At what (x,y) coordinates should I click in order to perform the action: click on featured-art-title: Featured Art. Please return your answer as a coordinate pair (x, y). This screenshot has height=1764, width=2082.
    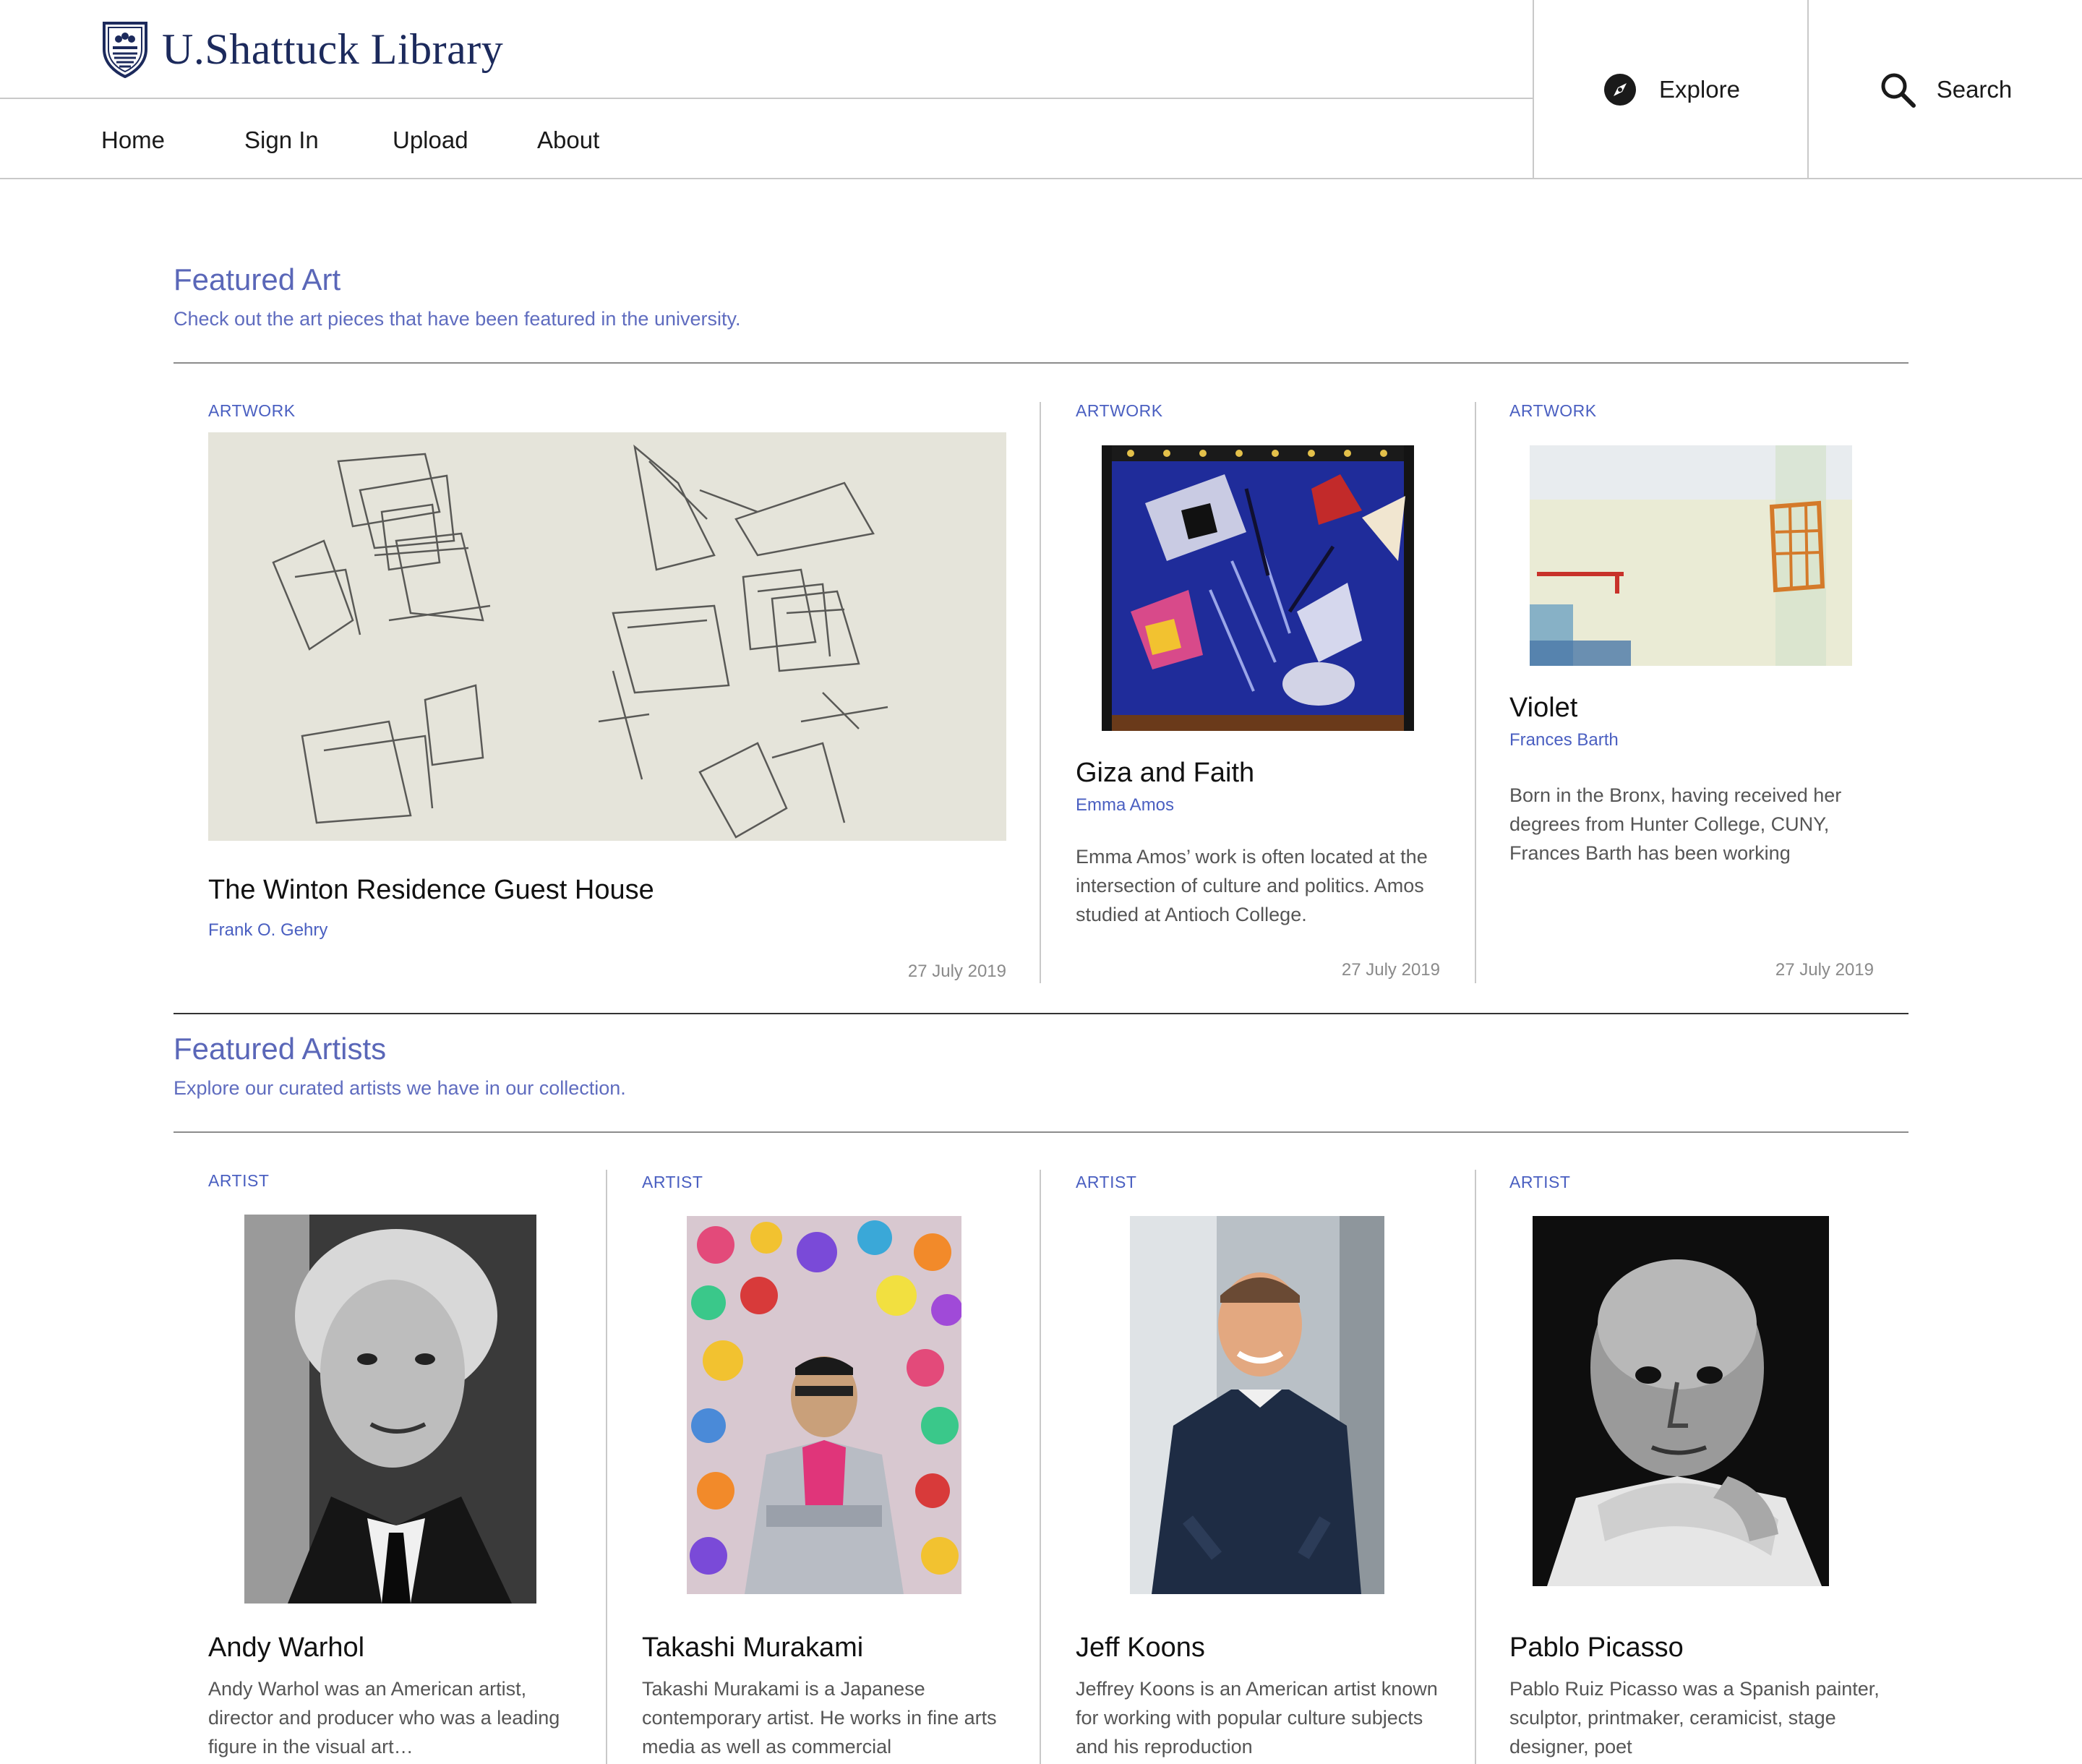
    Looking at the image, I should click on (257, 279).